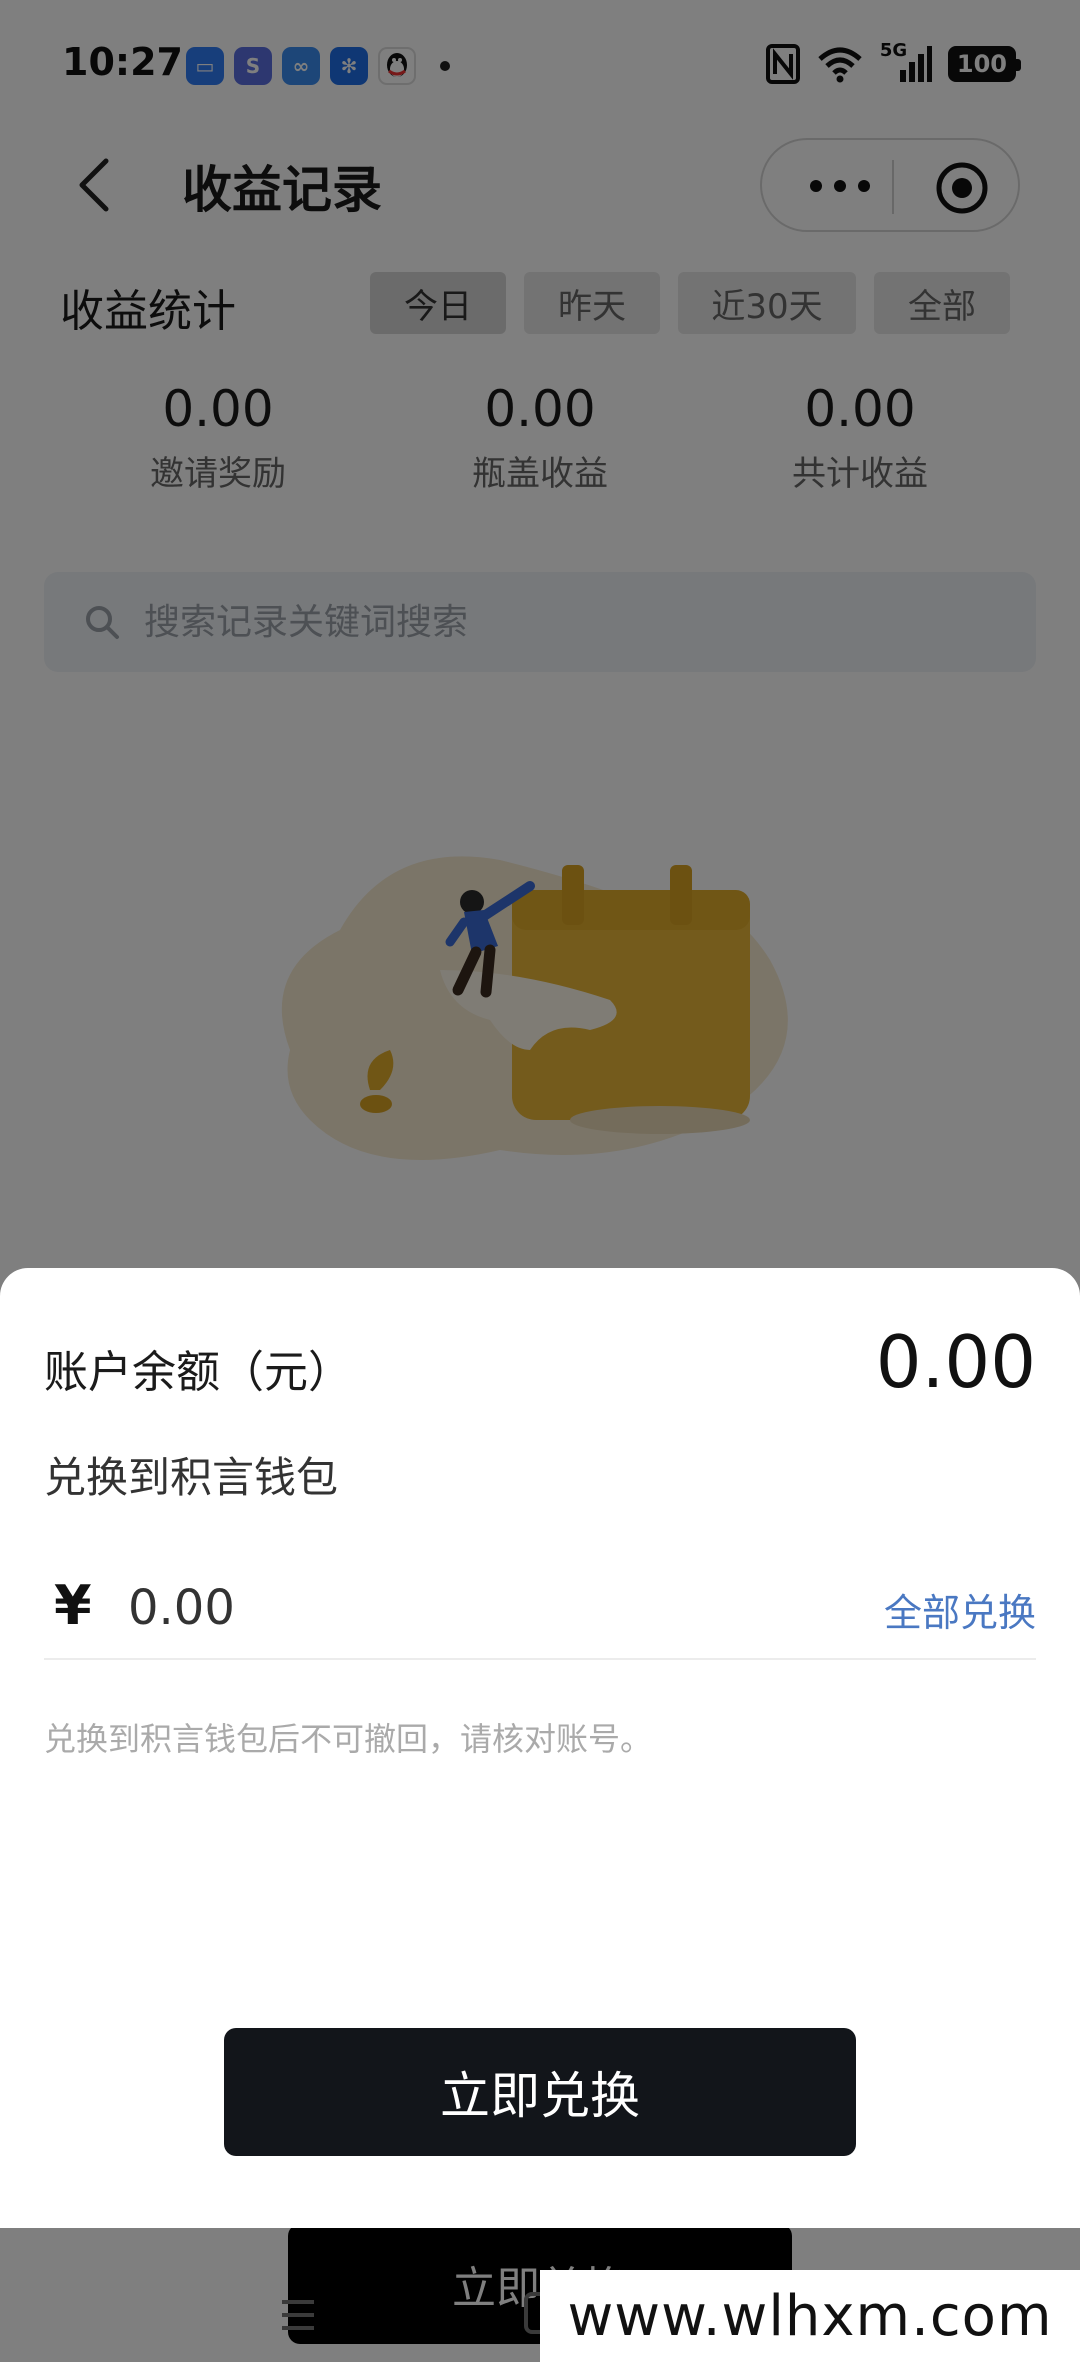 This screenshot has width=1080, height=2362. Describe the element at coordinates (198, 1372) in the screenshot. I see `balance-label: 账户余额（元）` at that location.